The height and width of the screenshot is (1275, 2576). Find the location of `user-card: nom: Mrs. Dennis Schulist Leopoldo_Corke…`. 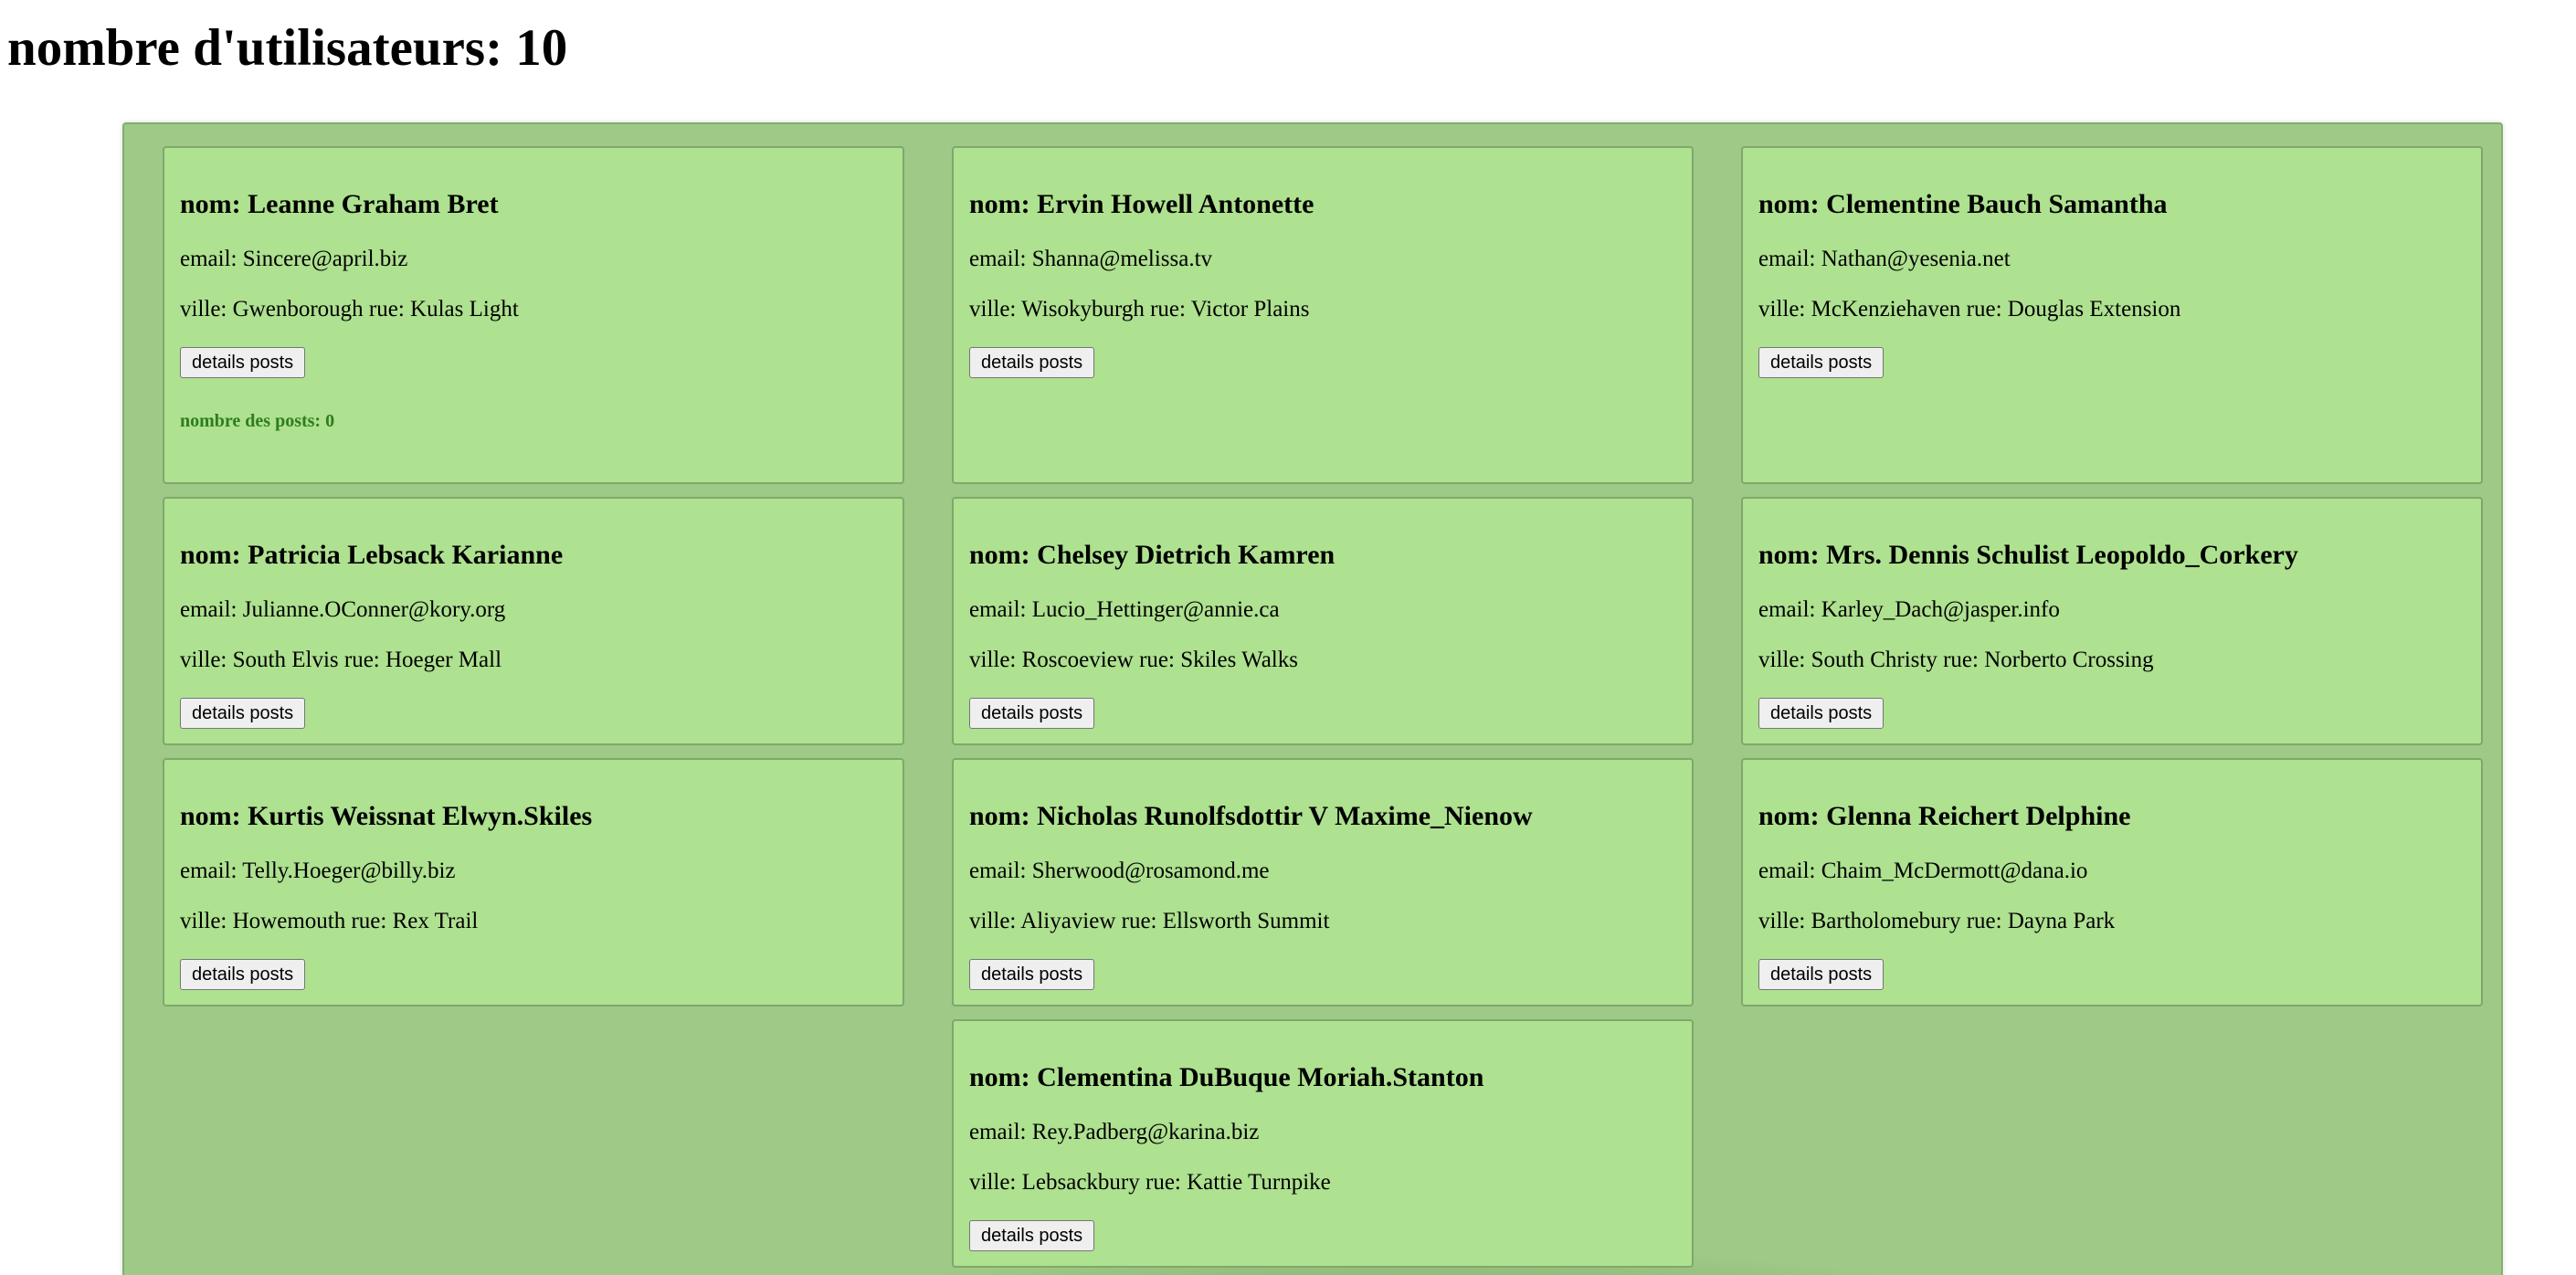

user-card: nom: Mrs. Dennis Schulist Leopoldo_Corke… is located at coordinates (2112, 621).